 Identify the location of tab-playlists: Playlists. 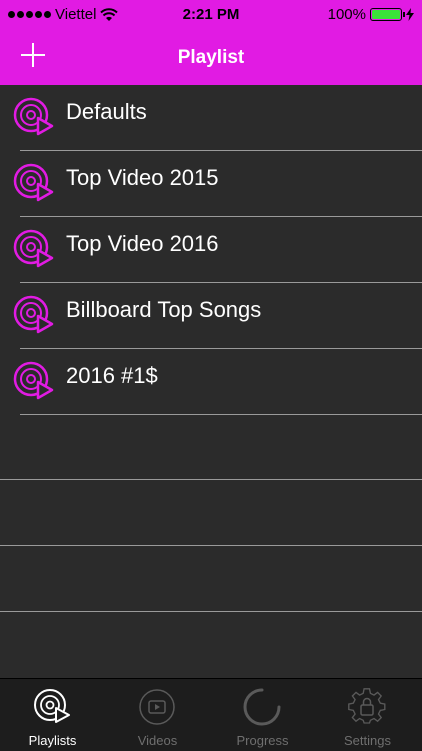
(52, 715).